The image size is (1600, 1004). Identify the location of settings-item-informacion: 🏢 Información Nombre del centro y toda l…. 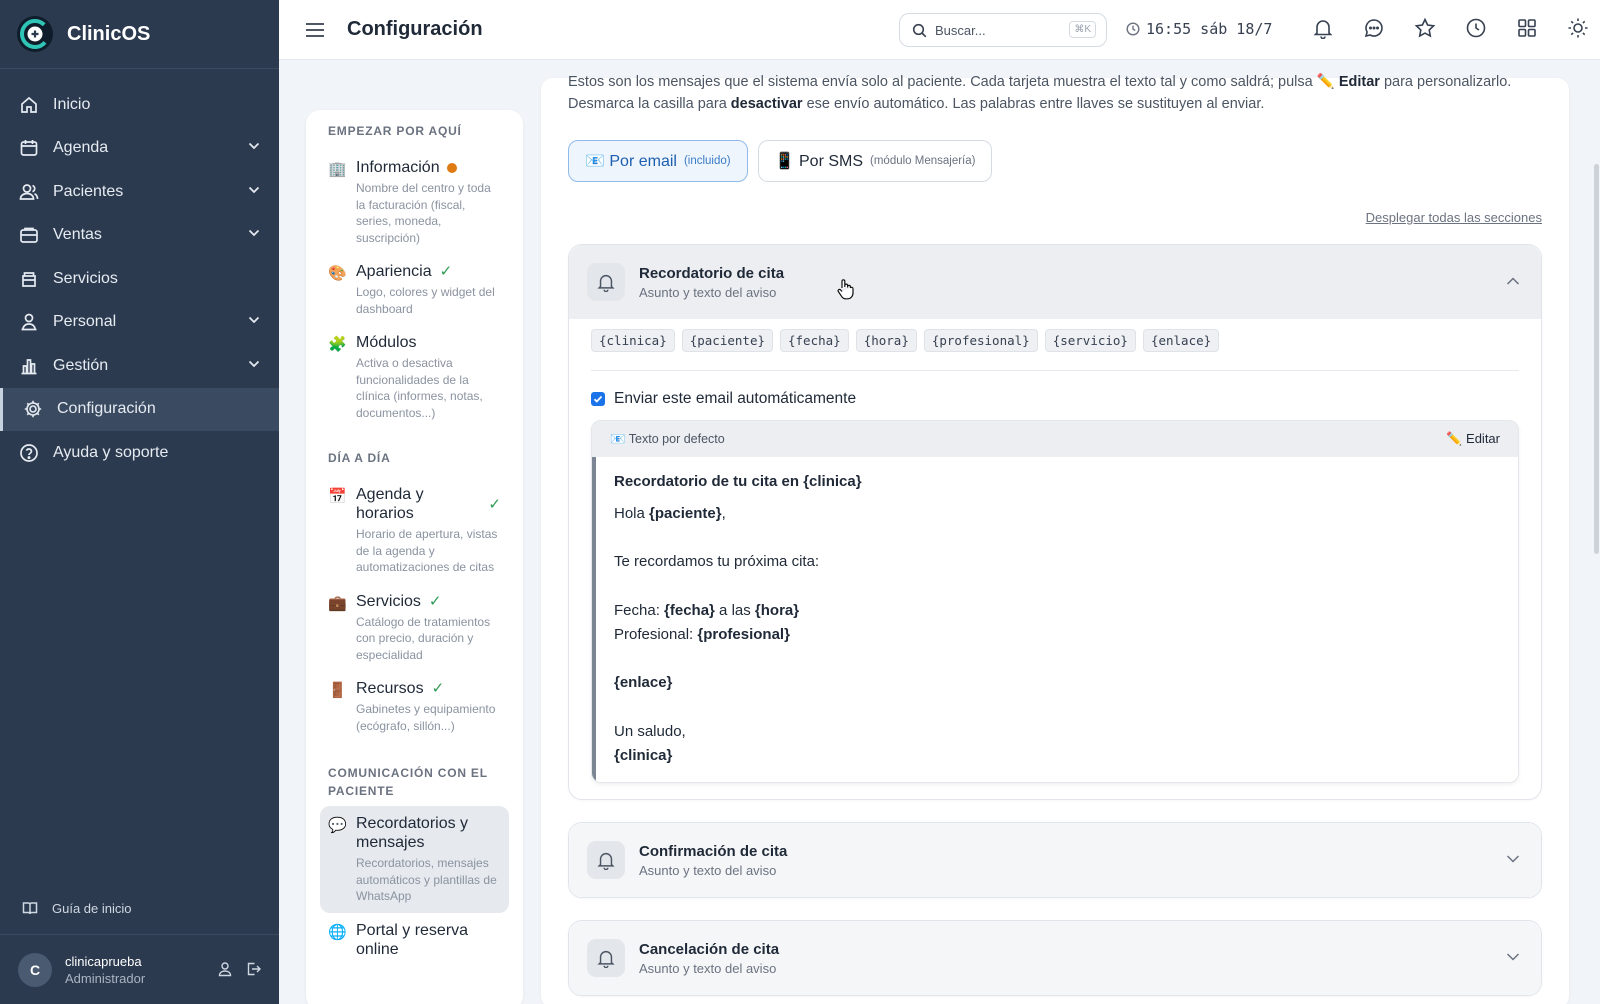
(414, 202).